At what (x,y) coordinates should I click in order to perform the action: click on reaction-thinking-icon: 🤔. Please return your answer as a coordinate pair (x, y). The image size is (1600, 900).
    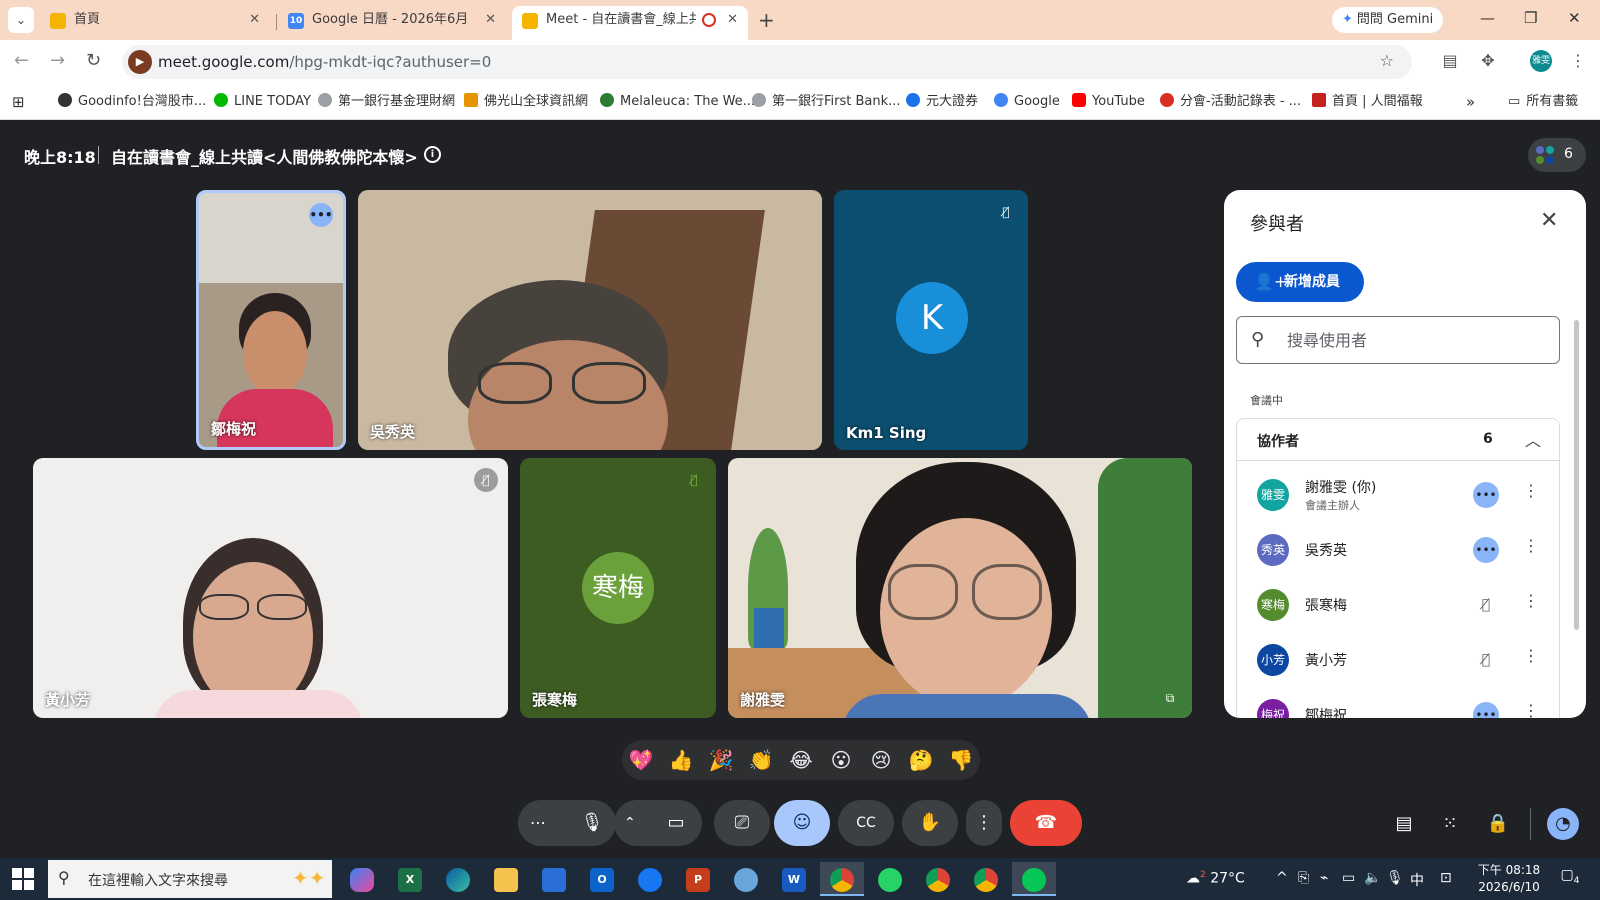
    Looking at the image, I should click on (921, 760).